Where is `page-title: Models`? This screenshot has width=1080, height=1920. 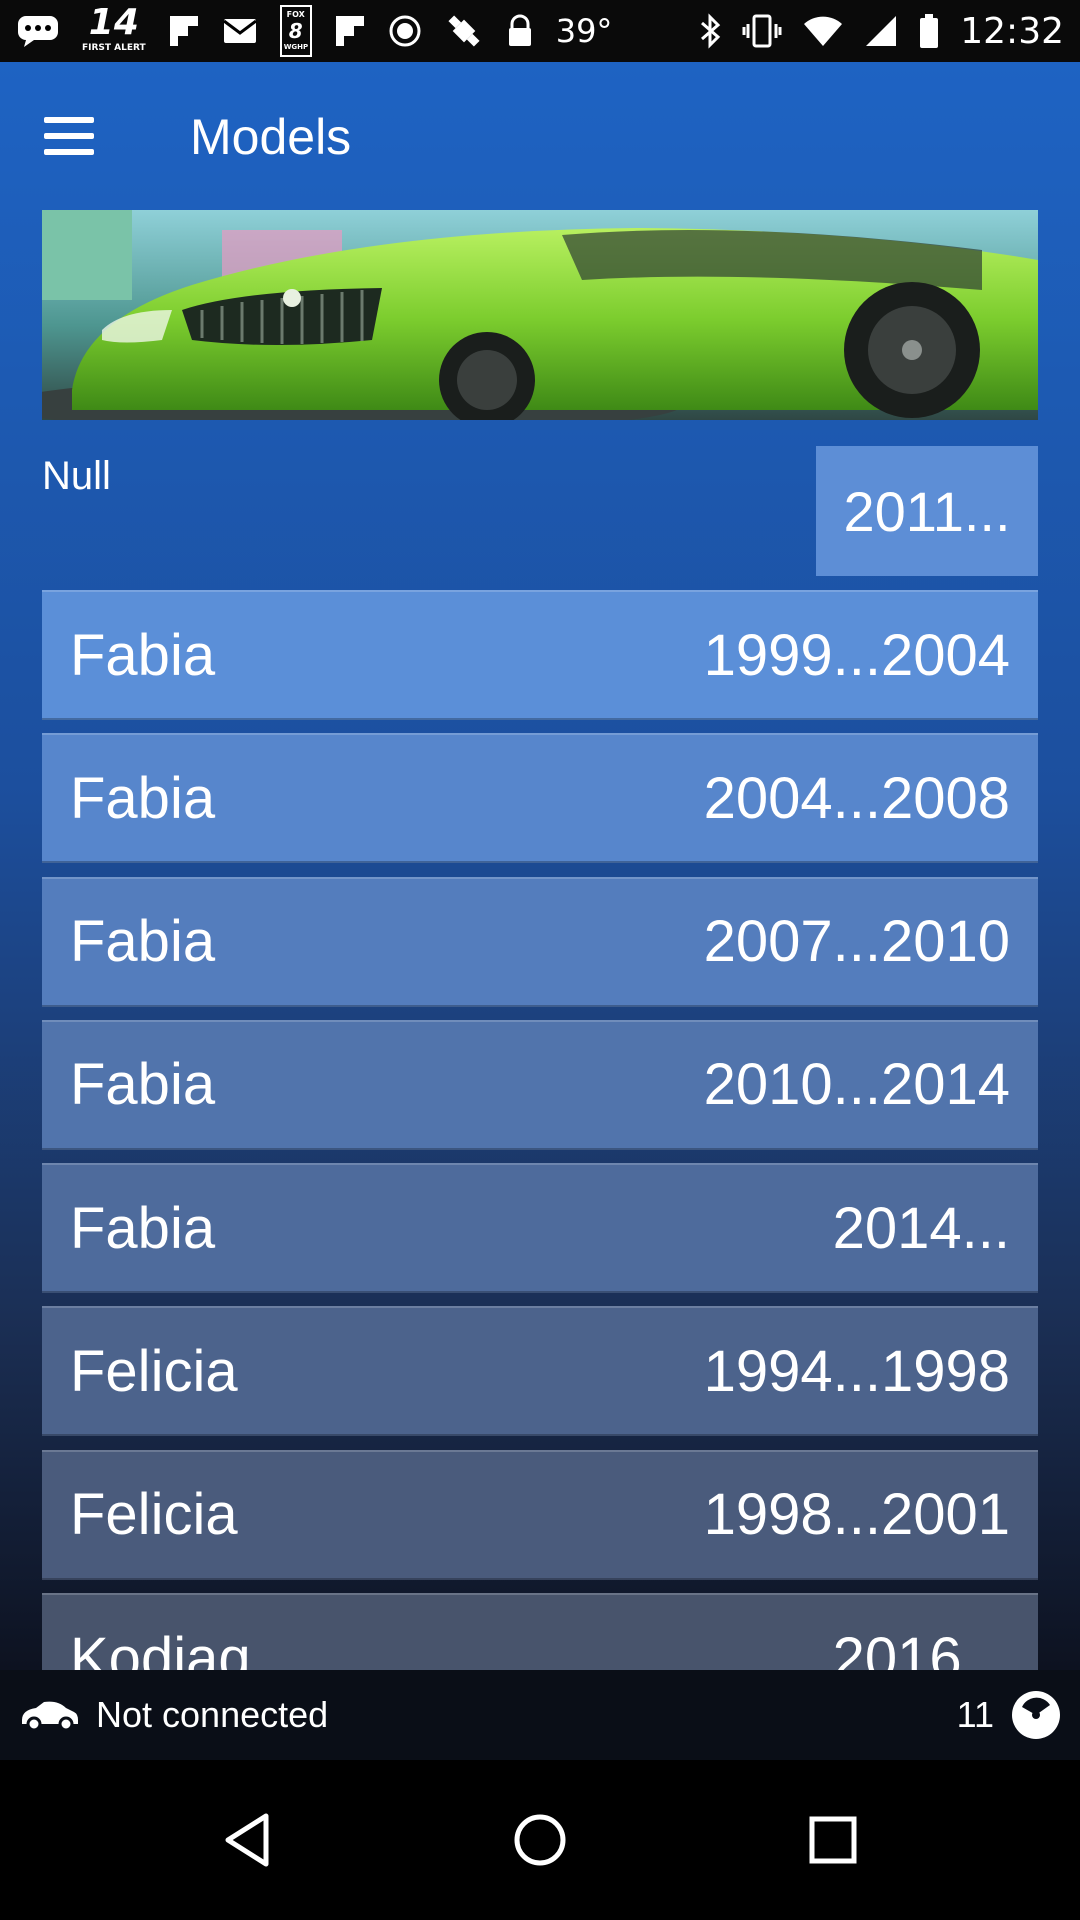
page-title: Models is located at coordinates (271, 137).